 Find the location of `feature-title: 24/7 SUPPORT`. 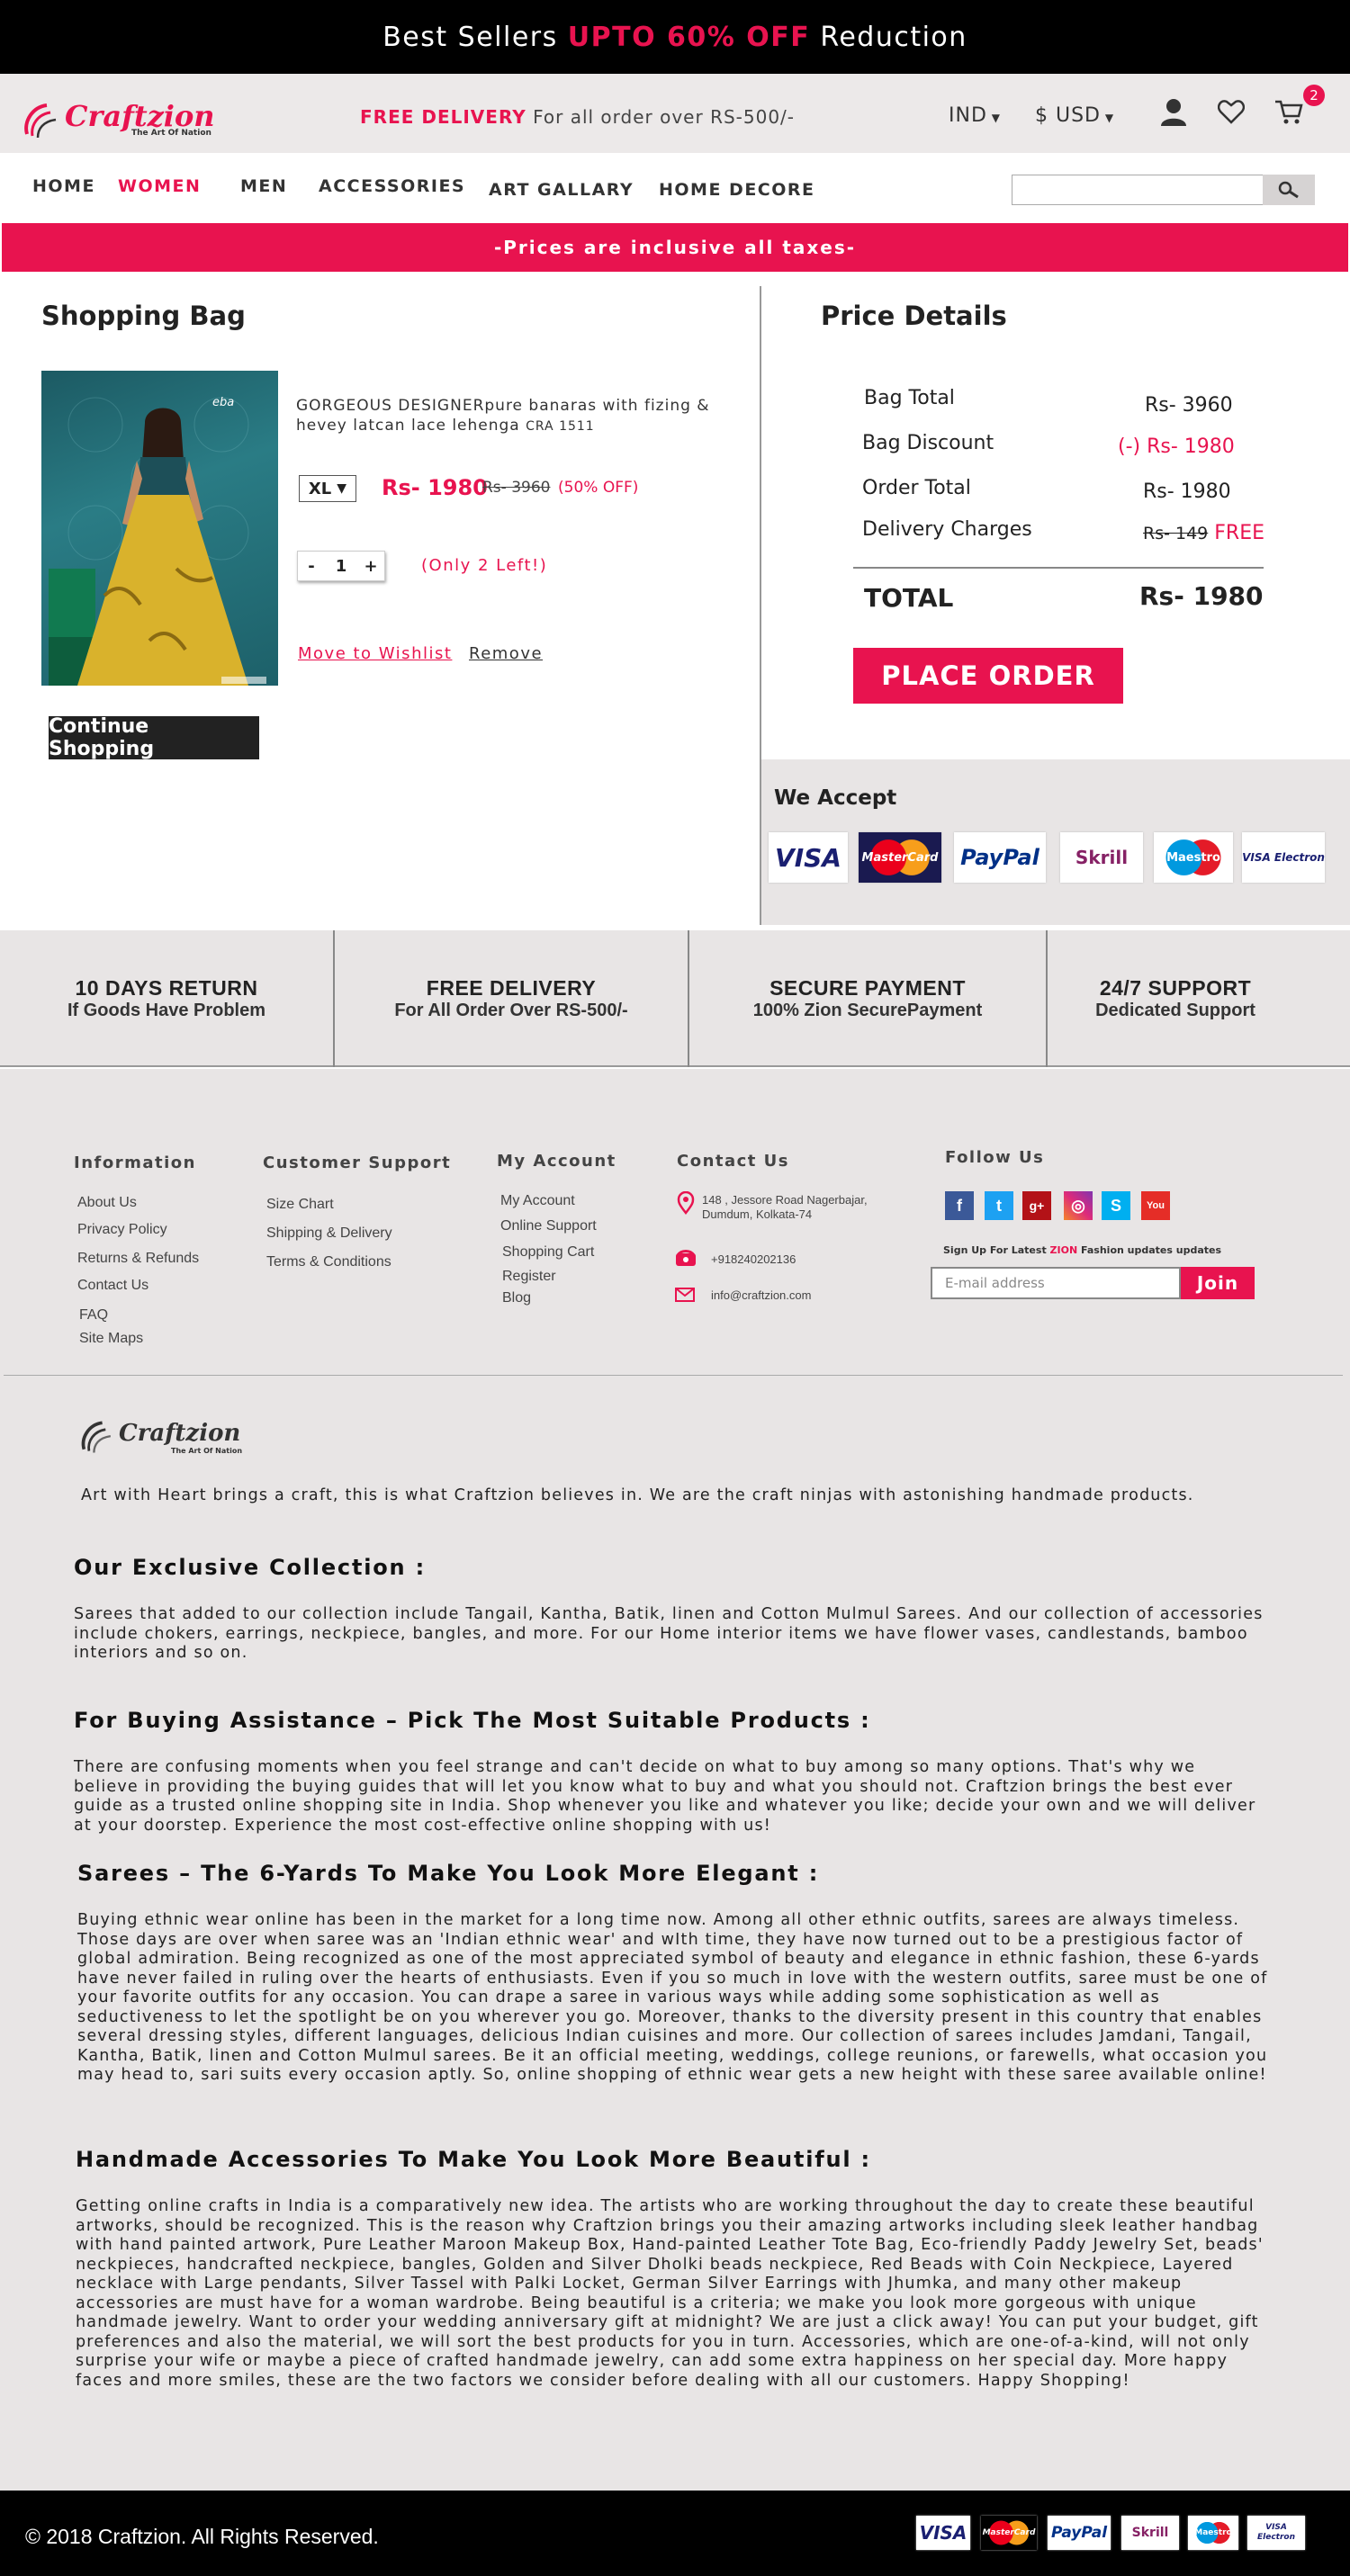

feature-title: 24/7 SUPPORT is located at coordinates (1175, 988).